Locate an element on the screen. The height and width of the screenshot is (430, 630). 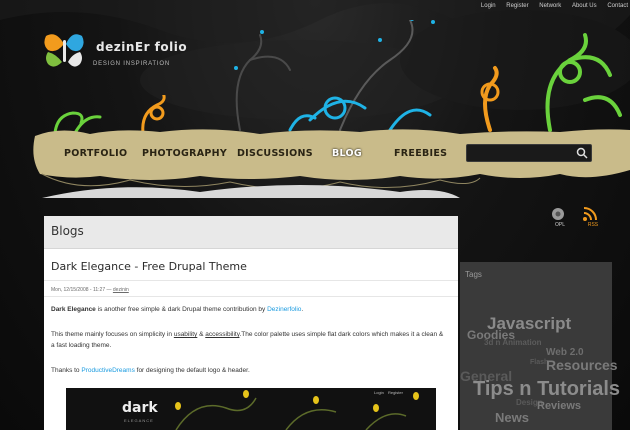
nav-blog: BLOG is located at coordinates (347, 153).